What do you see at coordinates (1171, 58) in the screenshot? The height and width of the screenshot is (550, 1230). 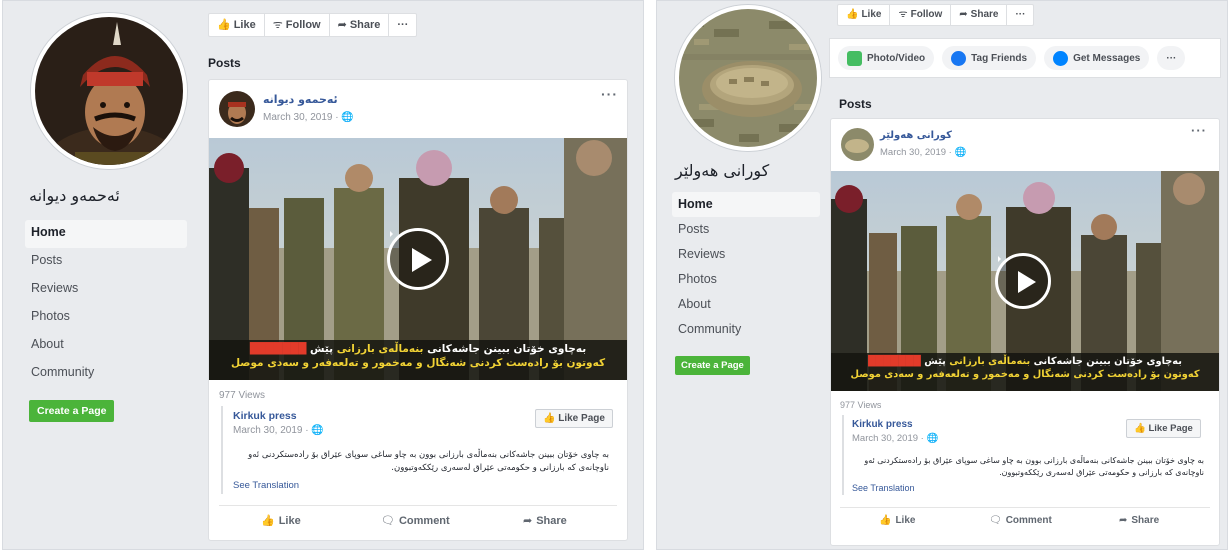 I see `cta-more-button: ···` at bounding box center [1171, 58].